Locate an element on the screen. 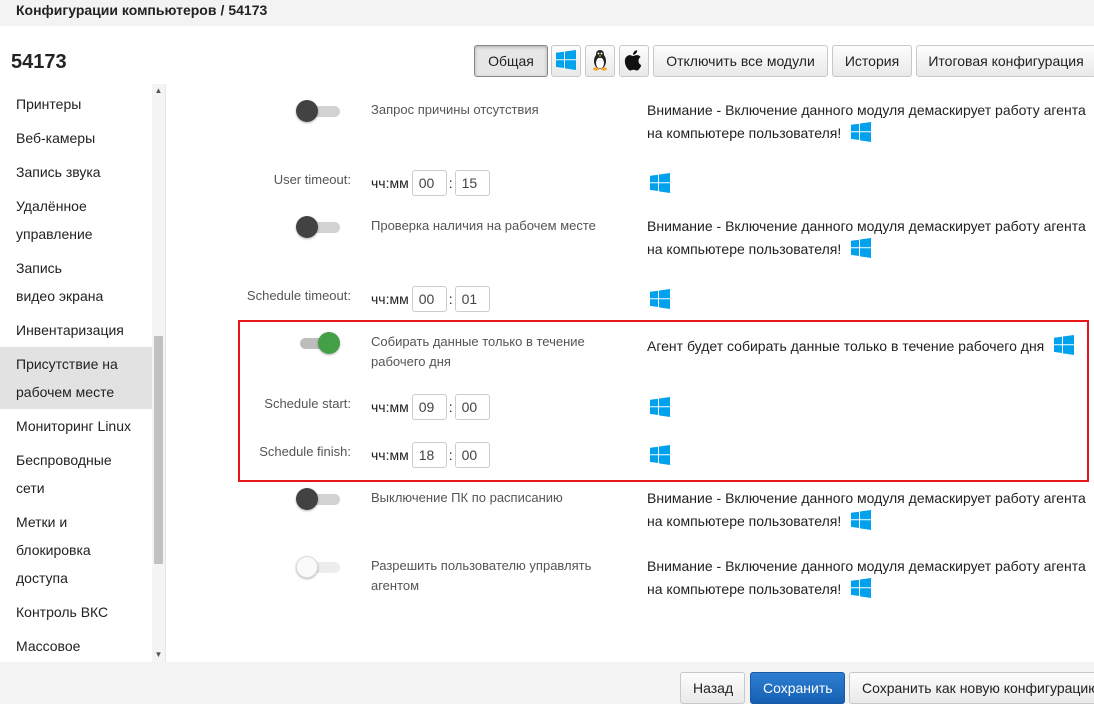  scroll-down-icon: ▼ is located at coordinates (158, 655).